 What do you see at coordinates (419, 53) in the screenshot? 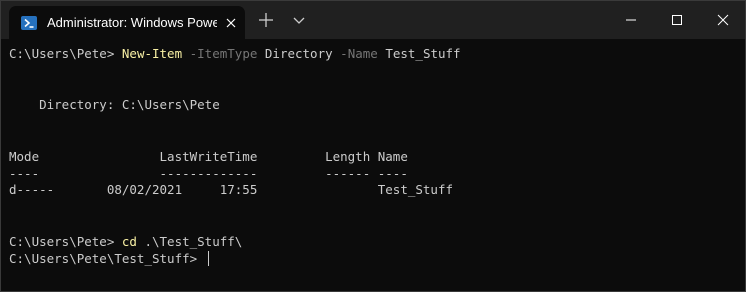
I see `argument: Test_Stuff` at bounding box center [419, 53].